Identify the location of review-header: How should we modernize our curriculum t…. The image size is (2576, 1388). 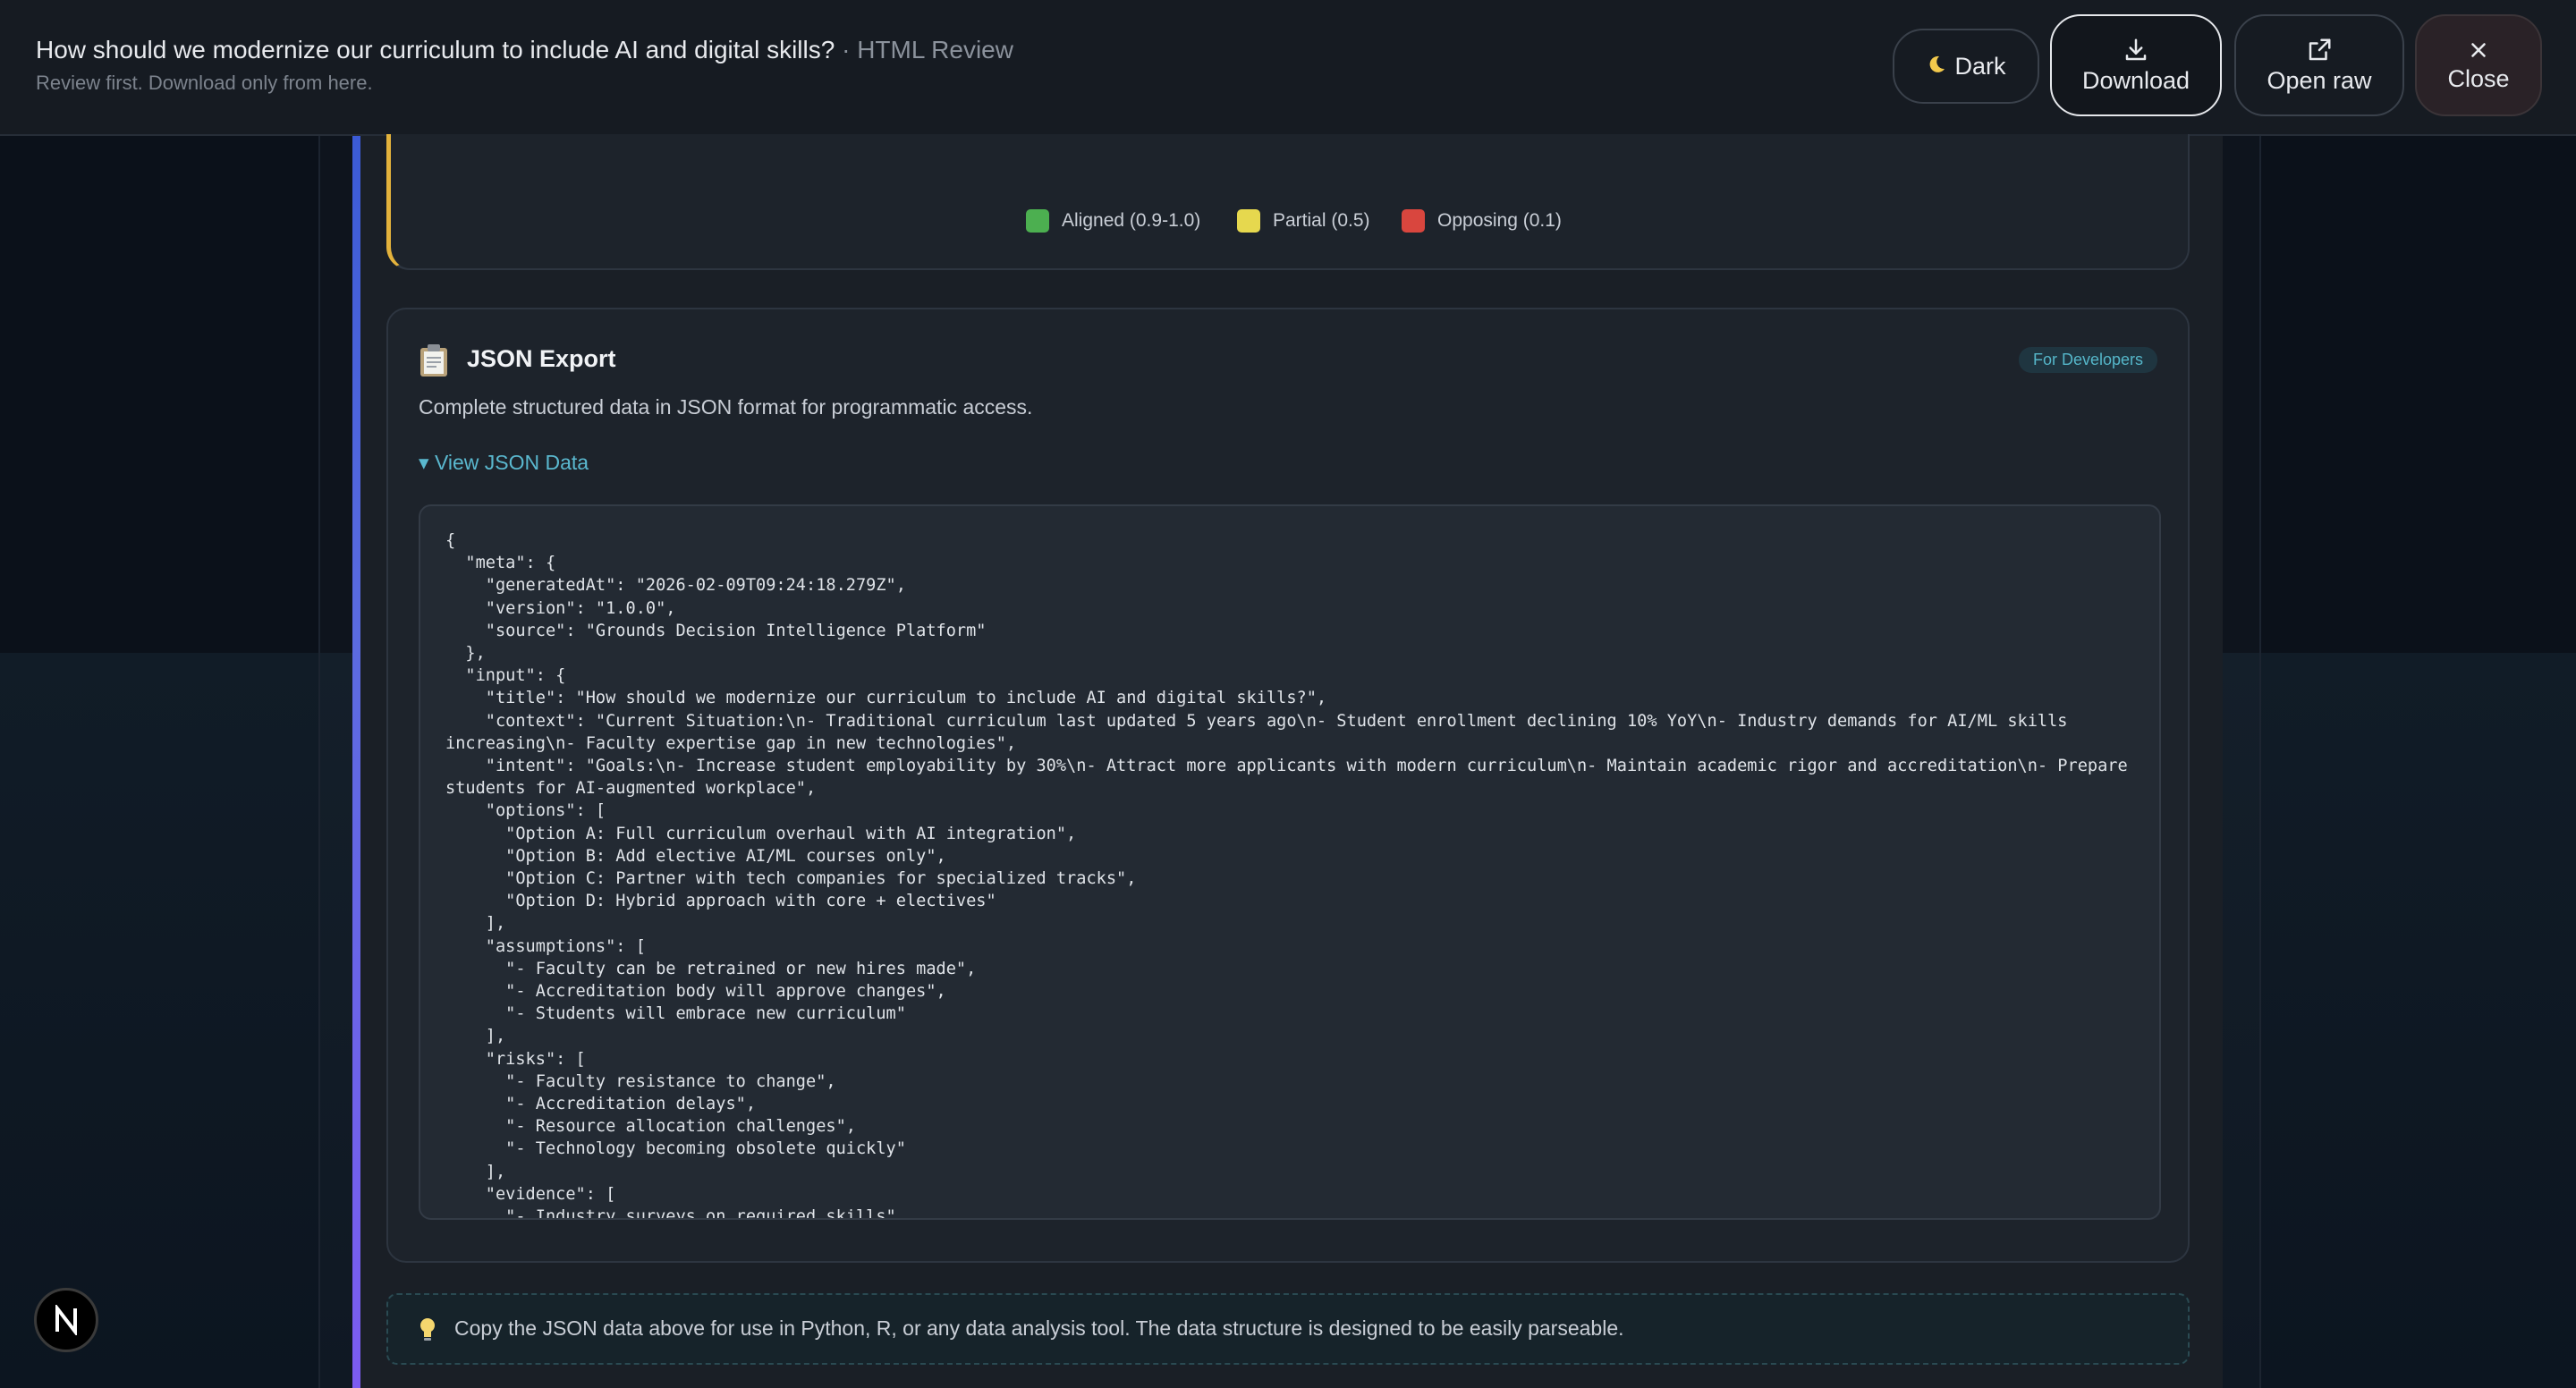
(1288, 68).